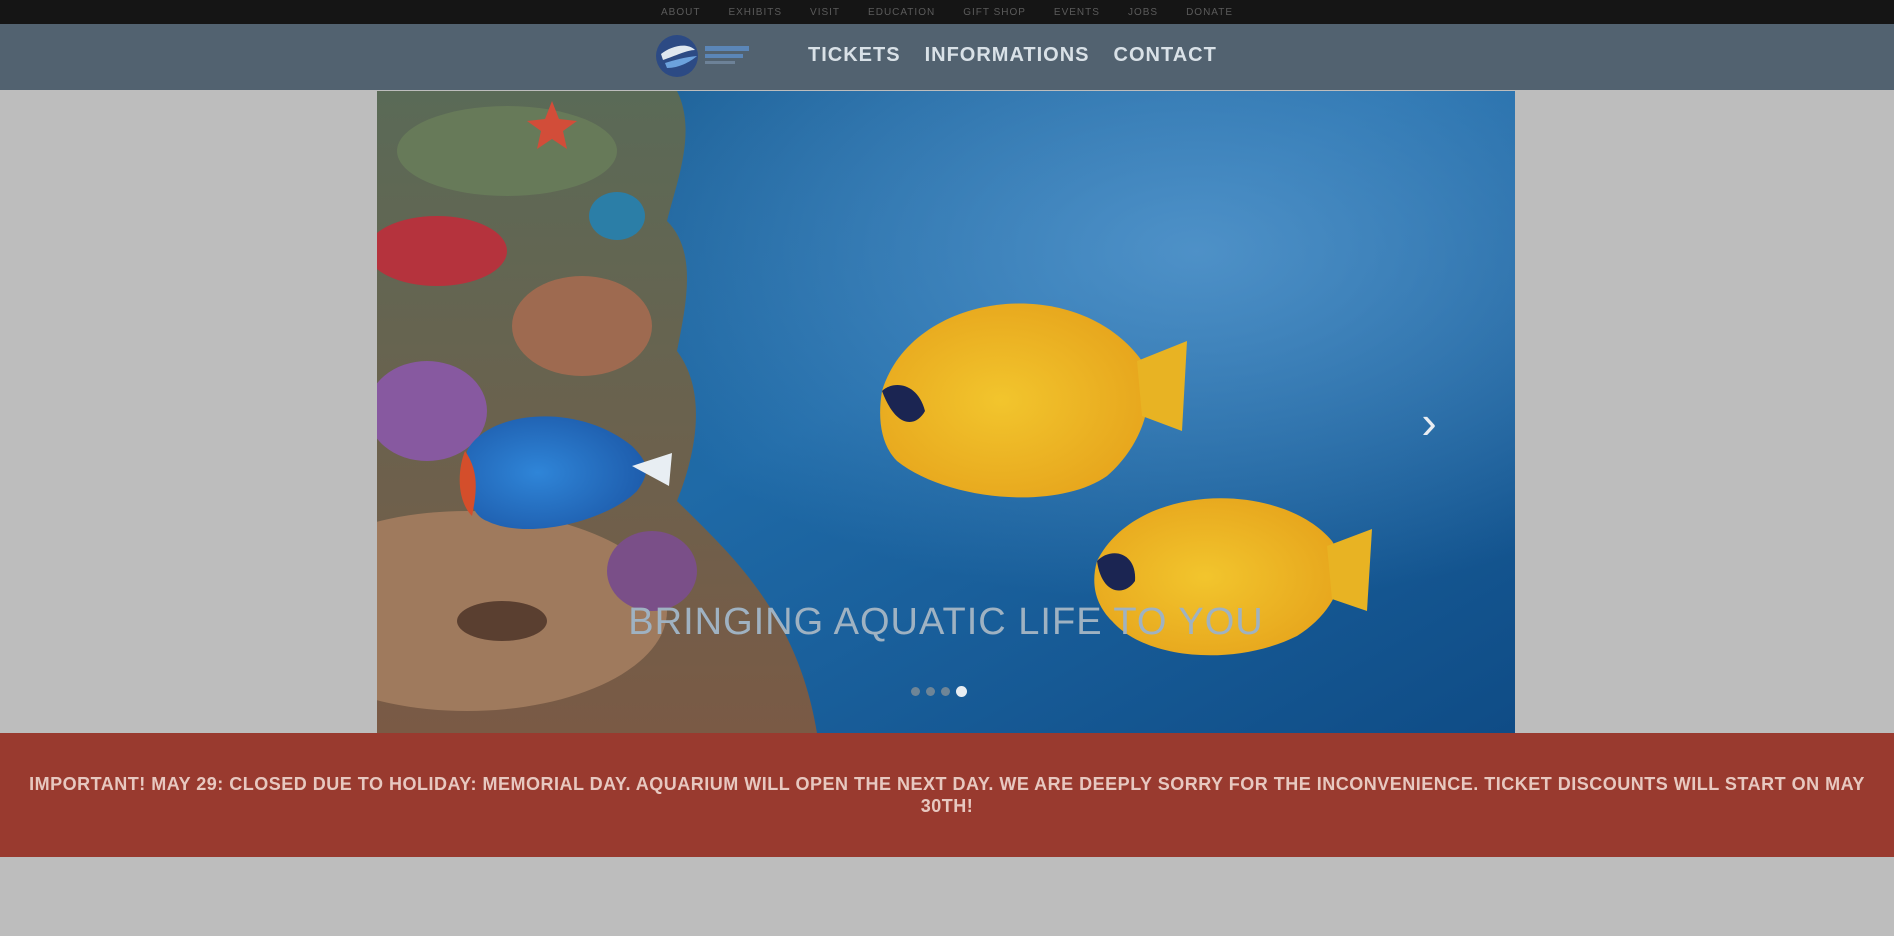 This screenshot has height=936, width=1894. Describe the element at coordinates (939, 691) in the screenshot. I see `carousel-dots` at that location.